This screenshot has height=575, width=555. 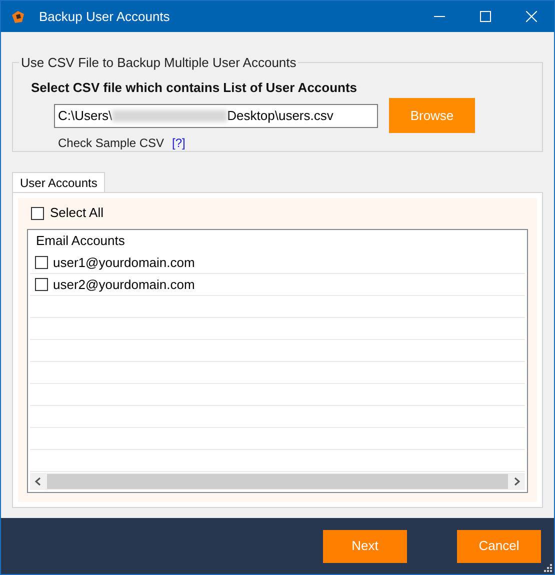 What do you see at coordinates (124, 284) in the screenshot?
I see `email-item: user2@yourdomain.com` at bounding box center [124, 284].